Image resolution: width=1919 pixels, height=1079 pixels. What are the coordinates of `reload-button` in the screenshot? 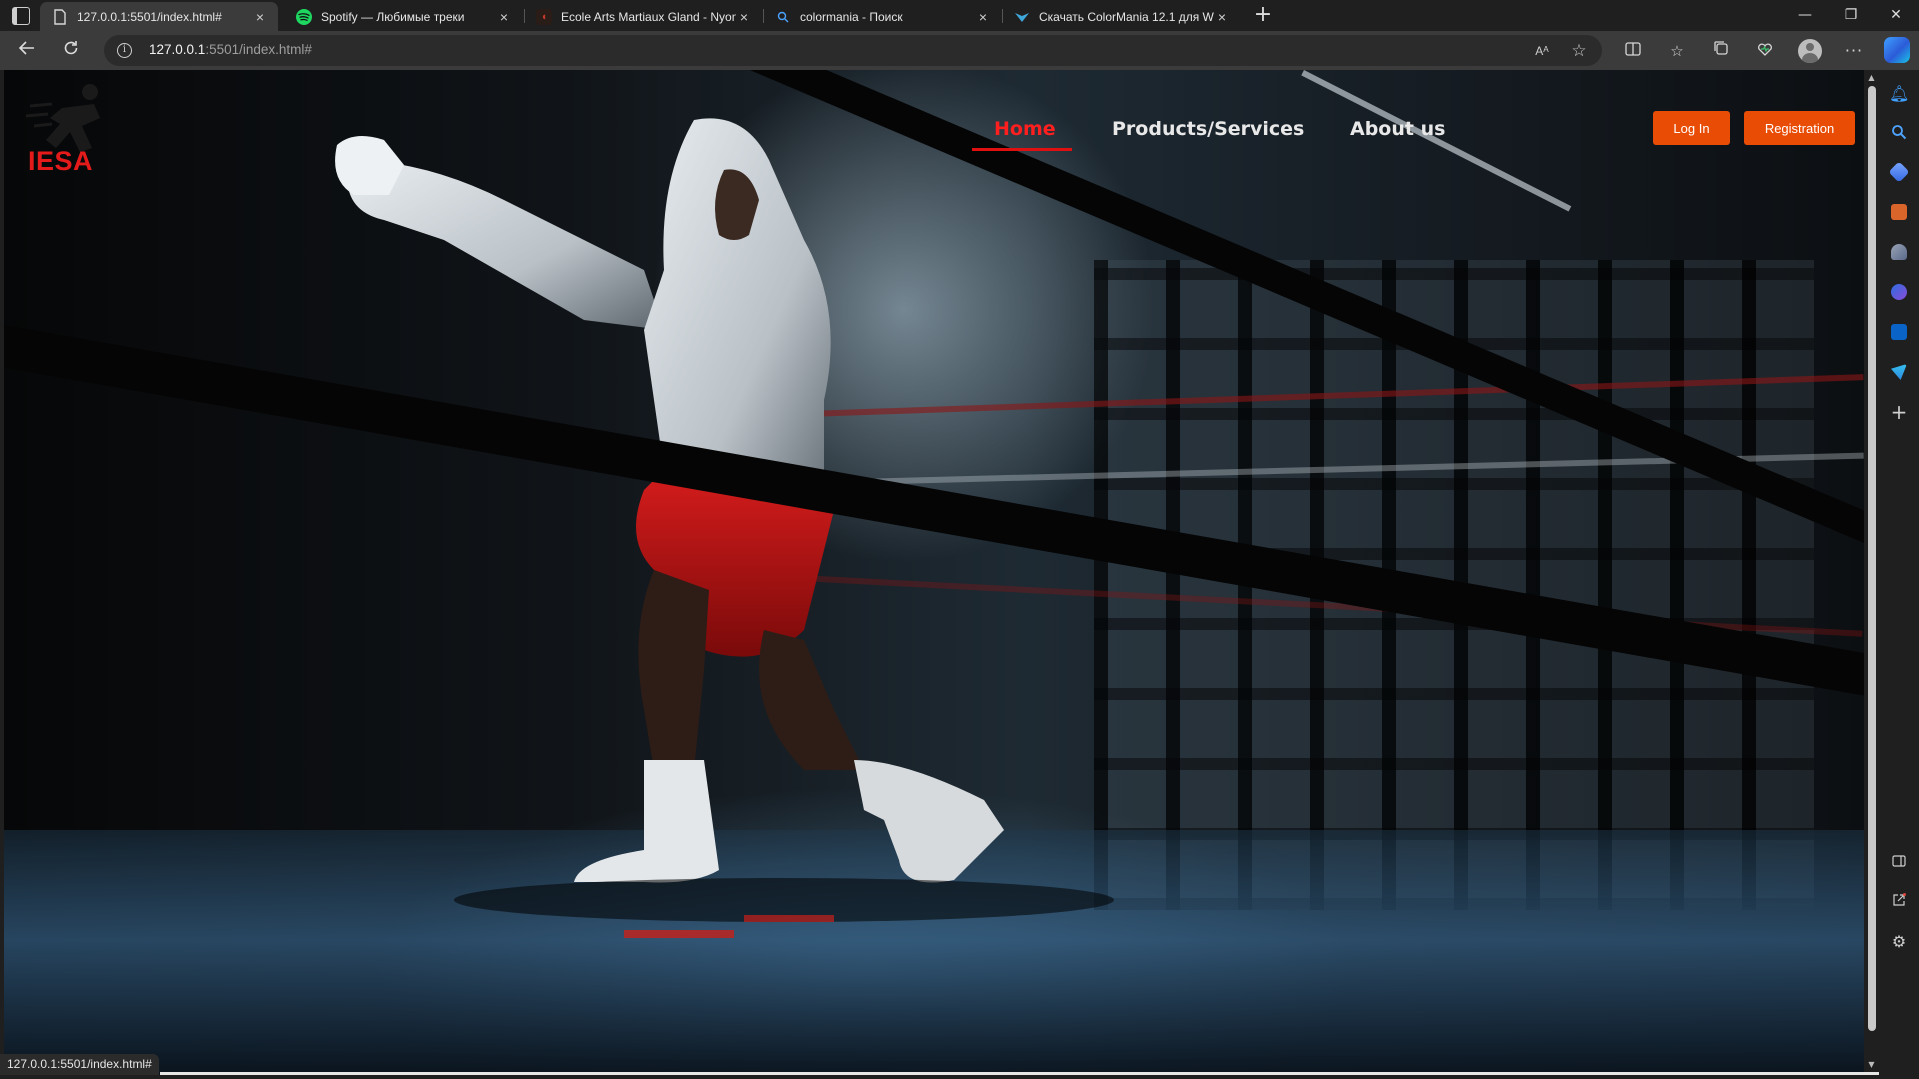 It's located at (71, 51).